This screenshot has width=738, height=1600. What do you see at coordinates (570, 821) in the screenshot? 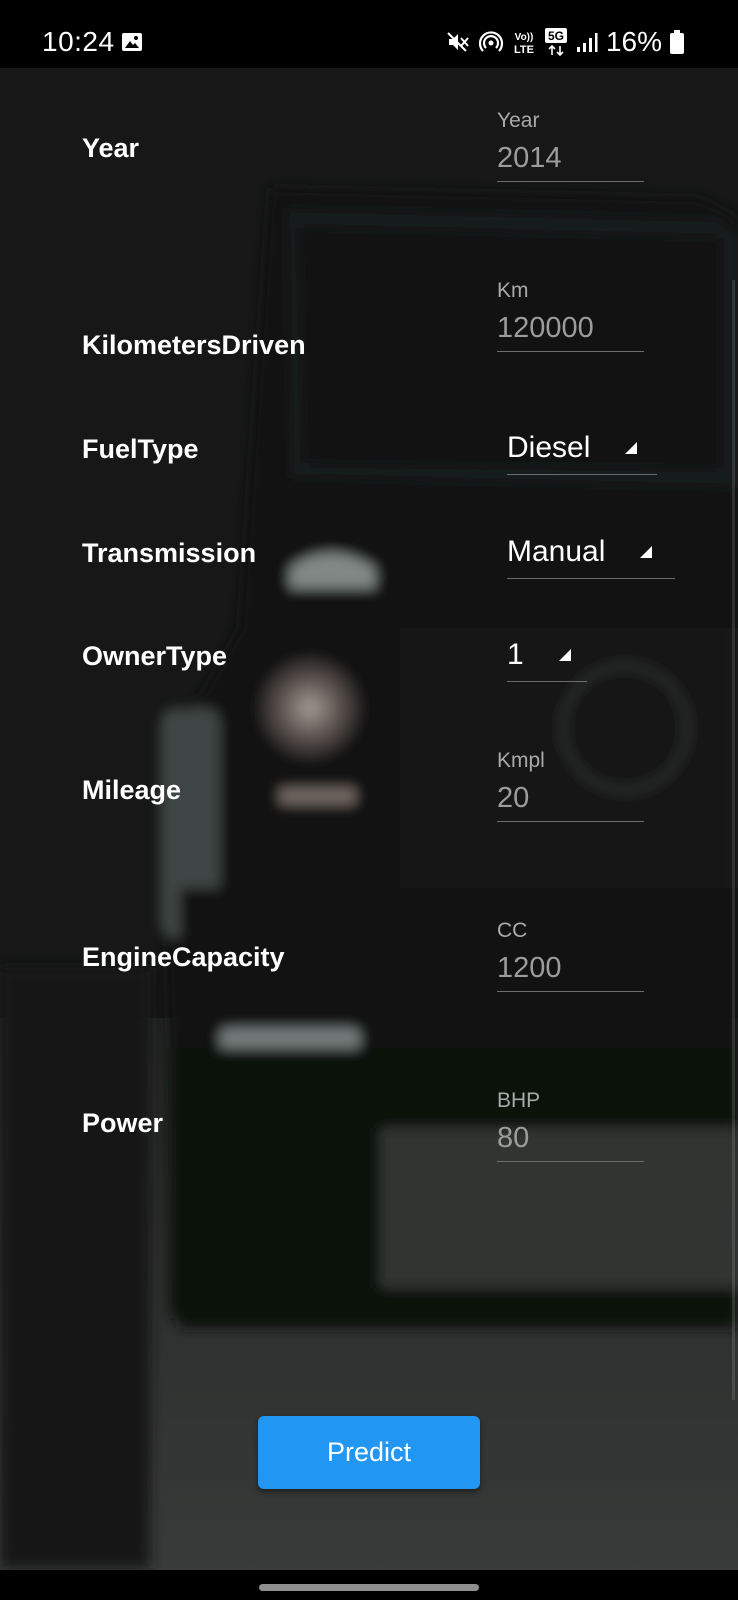
I see `mileage-underline` at bounding box center [570, 821].